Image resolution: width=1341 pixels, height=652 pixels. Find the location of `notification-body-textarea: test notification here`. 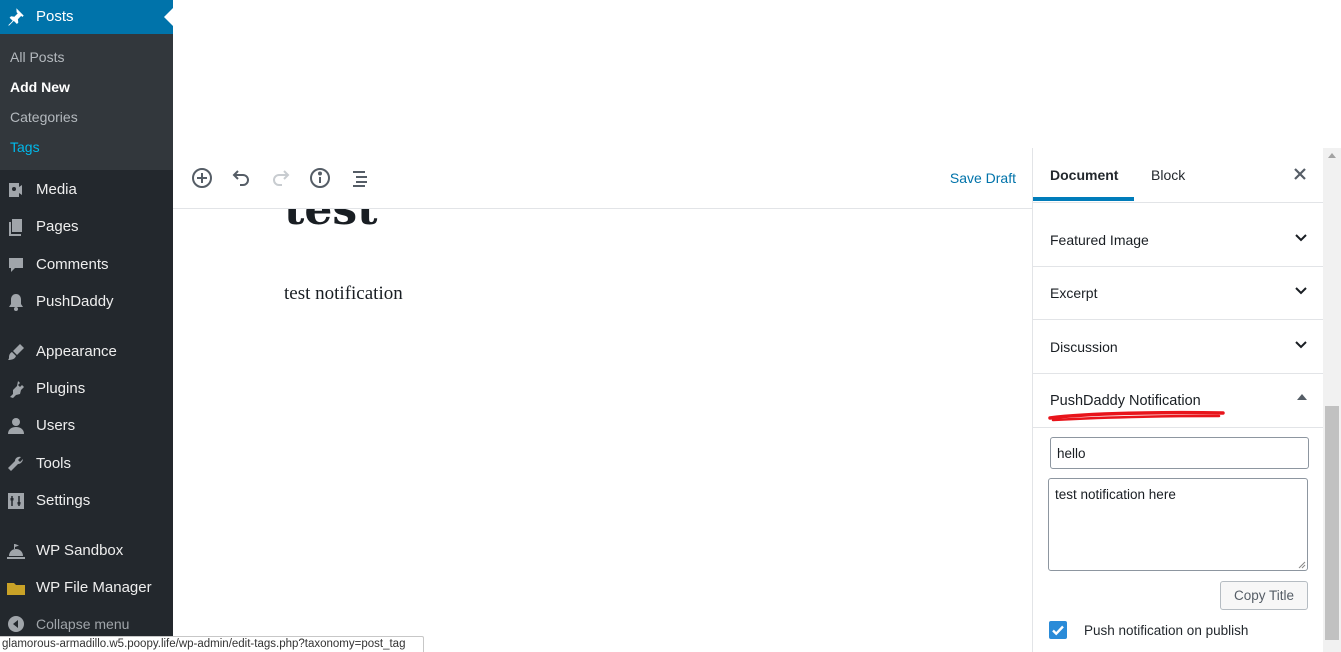

notification-body-textarea: test notification here is located at coordinates (1178, 524).